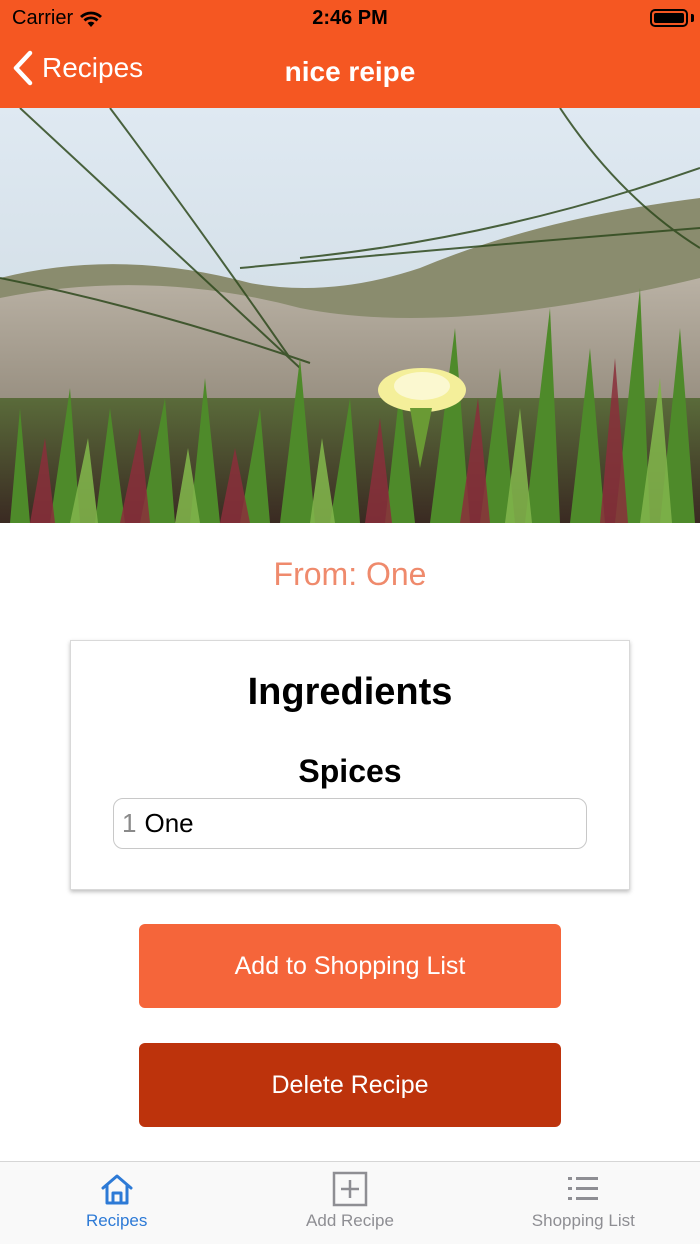 The height and width of the screenshot is (1244, 700). I want to click on tab-bar: Recipes Add Recipe Shopping List, so click(350, 1202).